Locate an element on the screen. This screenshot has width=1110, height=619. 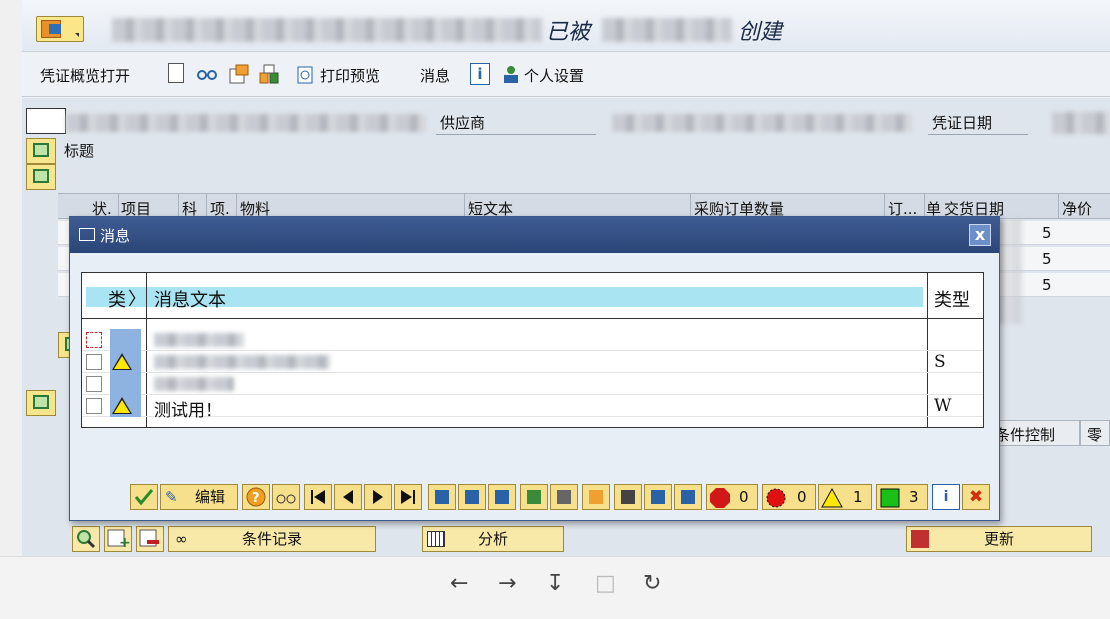
find-next-icon is located at coordinates (688, 497).